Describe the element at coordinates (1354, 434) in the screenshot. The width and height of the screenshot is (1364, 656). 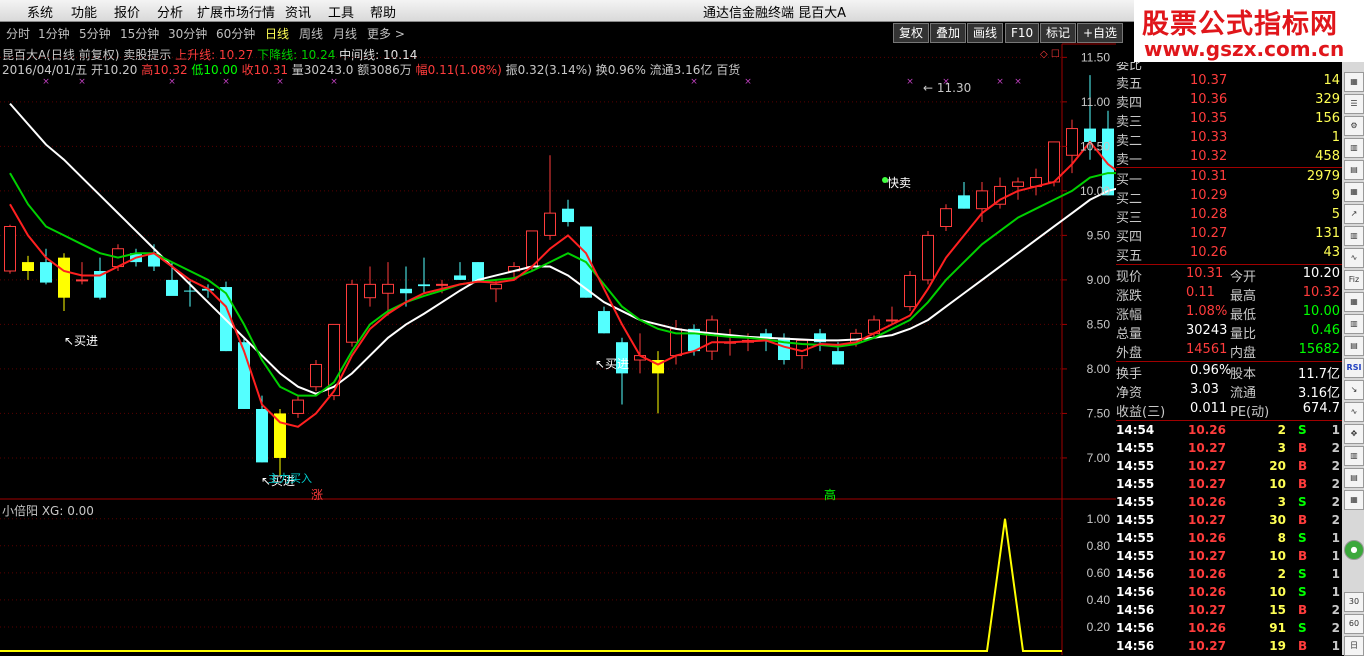
I see `crosshair-icon: ✥` at that location.